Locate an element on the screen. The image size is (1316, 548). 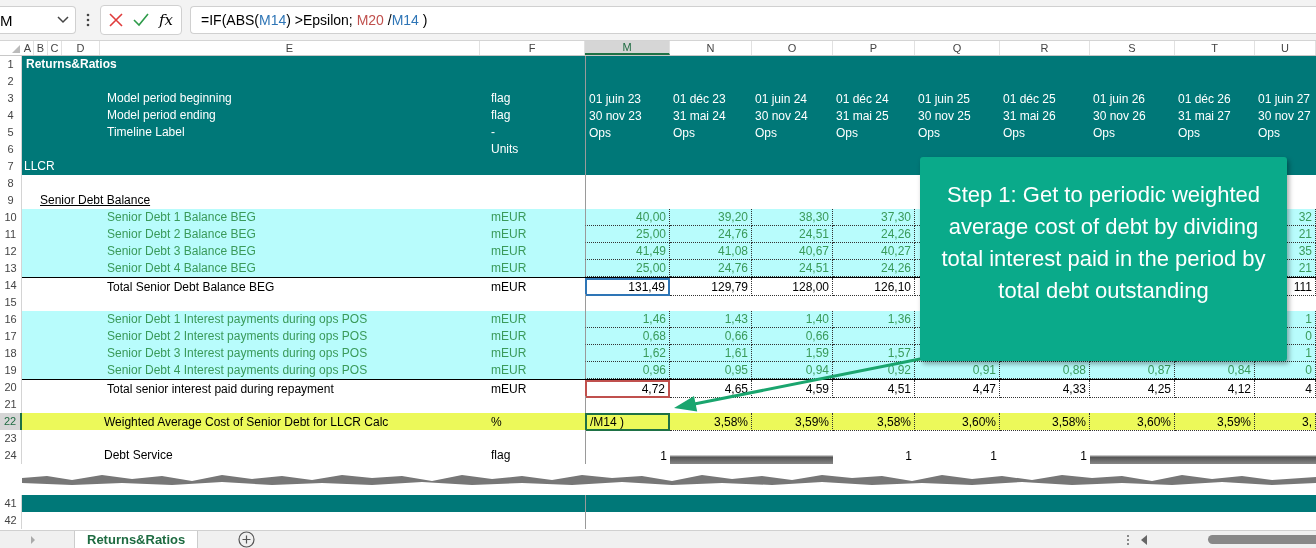
table-cell: 4,51 is located at coordinates (874, 389).